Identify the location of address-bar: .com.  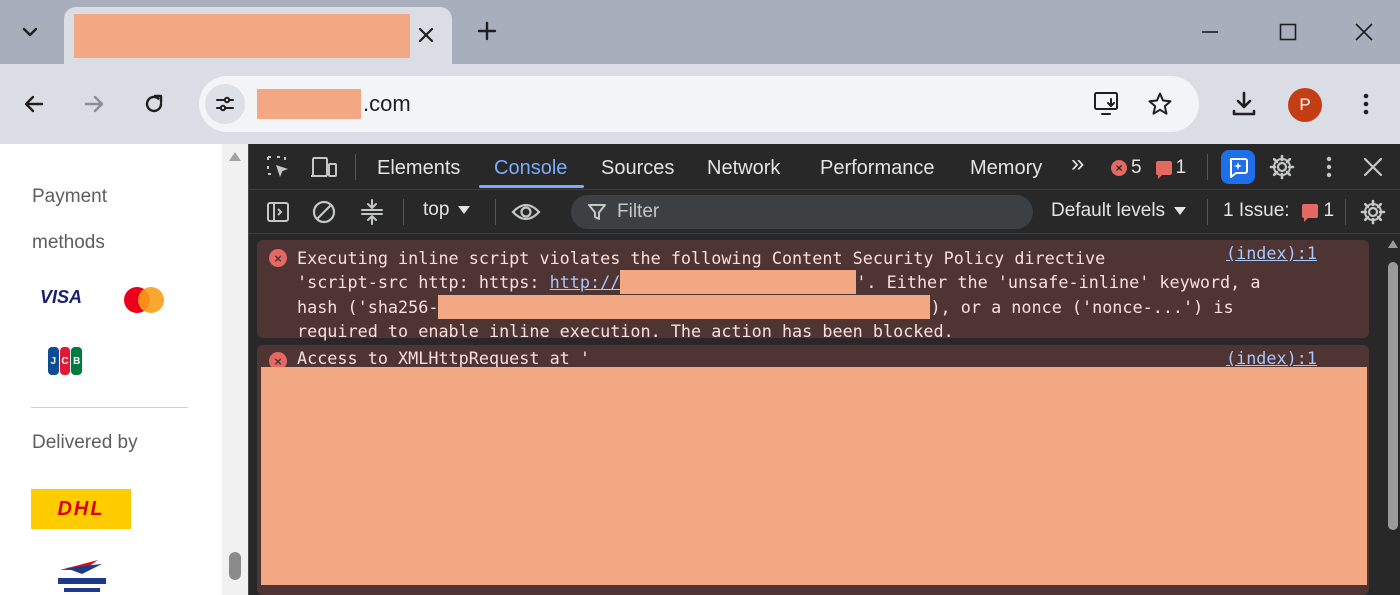
(699, 104).